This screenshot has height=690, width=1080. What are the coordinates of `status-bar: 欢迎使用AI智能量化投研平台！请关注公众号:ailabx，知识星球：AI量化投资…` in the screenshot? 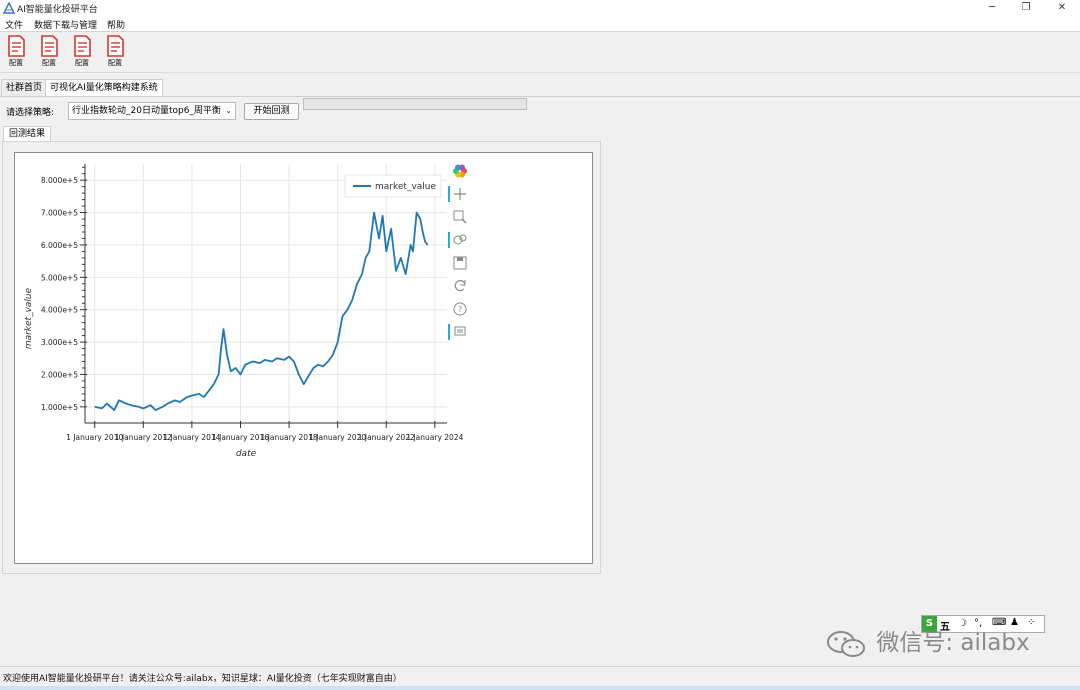 It's located at (540, 676).